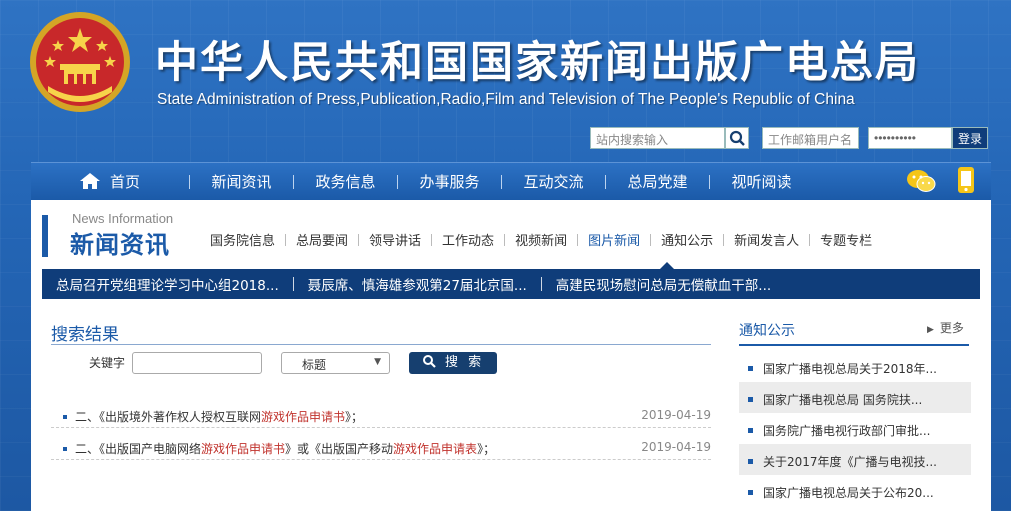 This screenshot has height=511, width=1011. I want to click on nav-item-audiovisual: 视听阅读, so click(761, 182).